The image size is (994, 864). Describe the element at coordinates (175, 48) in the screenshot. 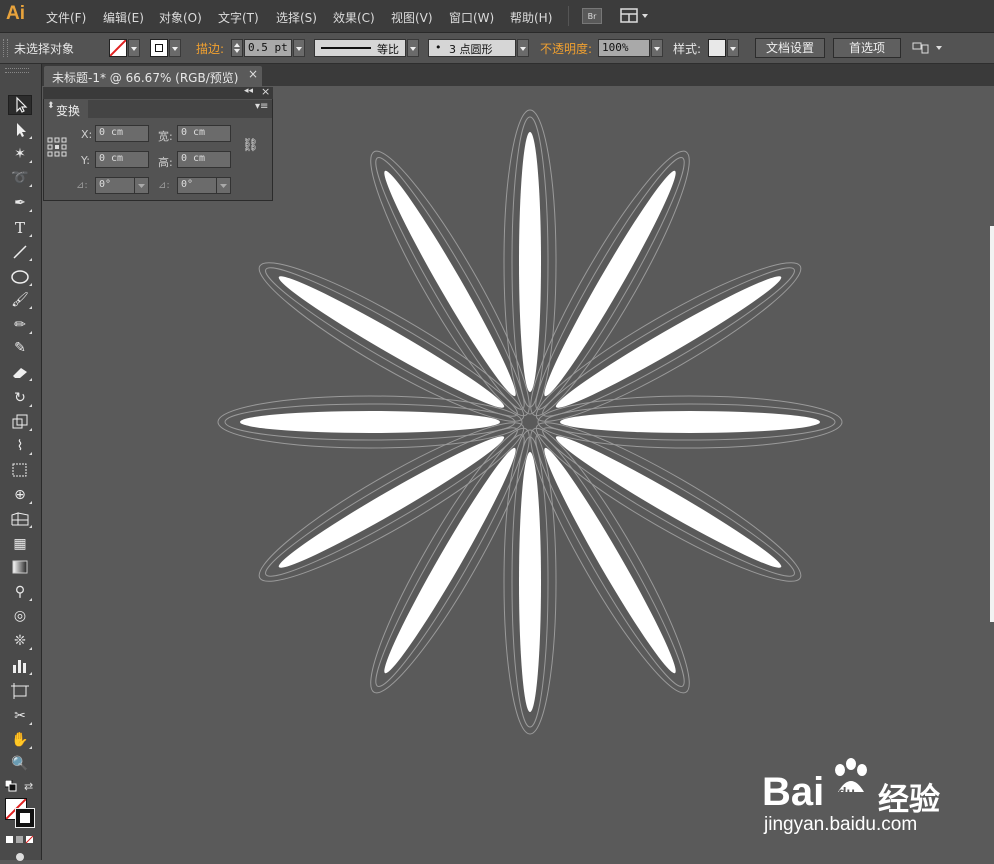

I see `stroke-dropdown` at that location.